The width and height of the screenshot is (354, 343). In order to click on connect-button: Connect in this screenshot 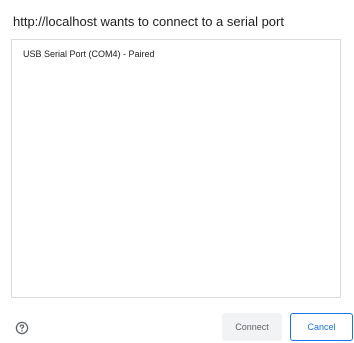, I will do `click(252, 327)`.